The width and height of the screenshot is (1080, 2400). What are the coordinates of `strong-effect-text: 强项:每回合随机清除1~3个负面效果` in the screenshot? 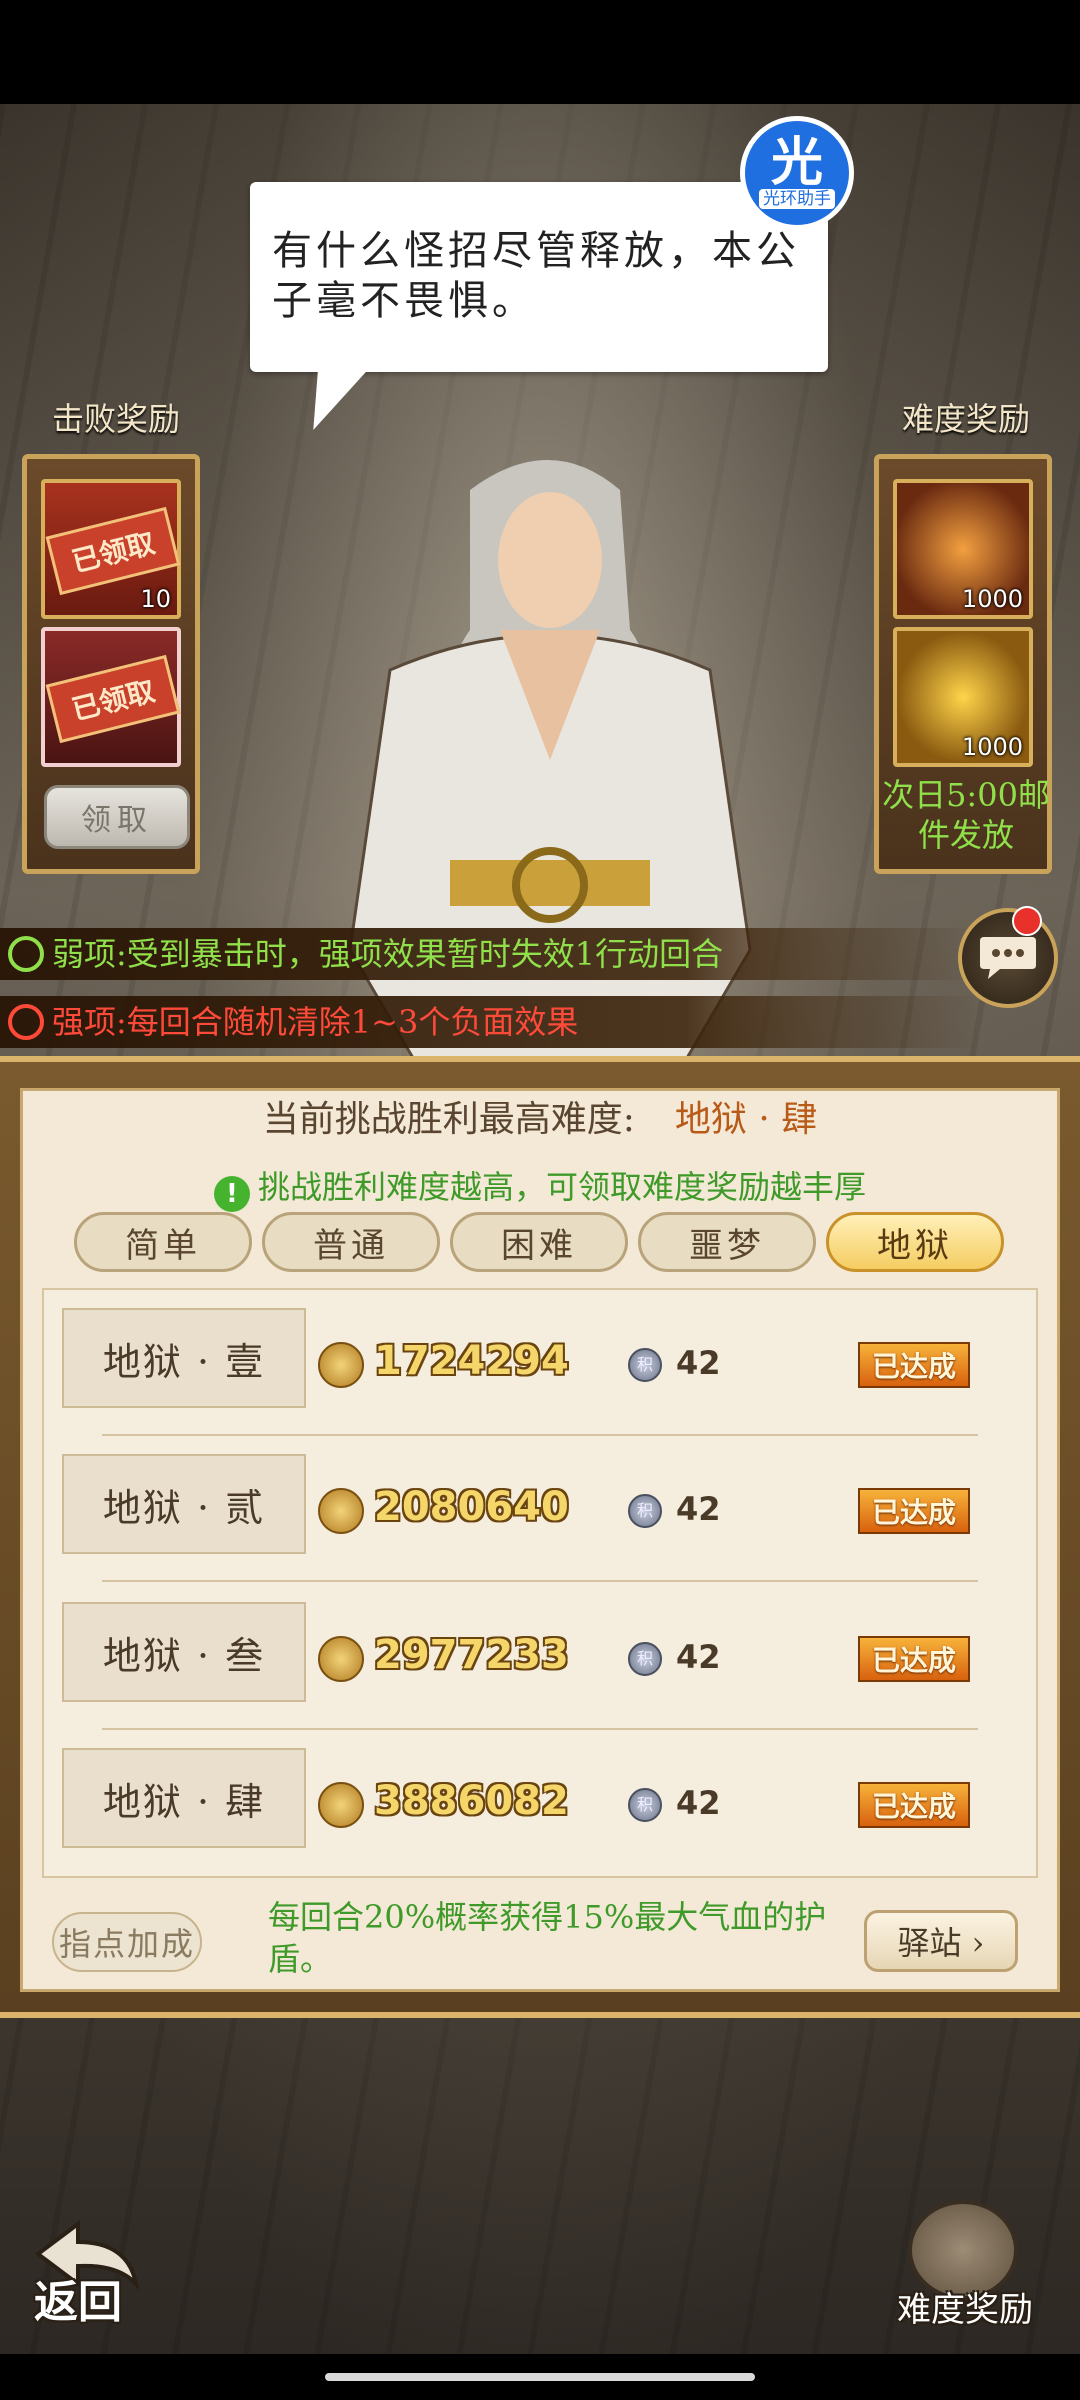 It's located at (315, 1022).